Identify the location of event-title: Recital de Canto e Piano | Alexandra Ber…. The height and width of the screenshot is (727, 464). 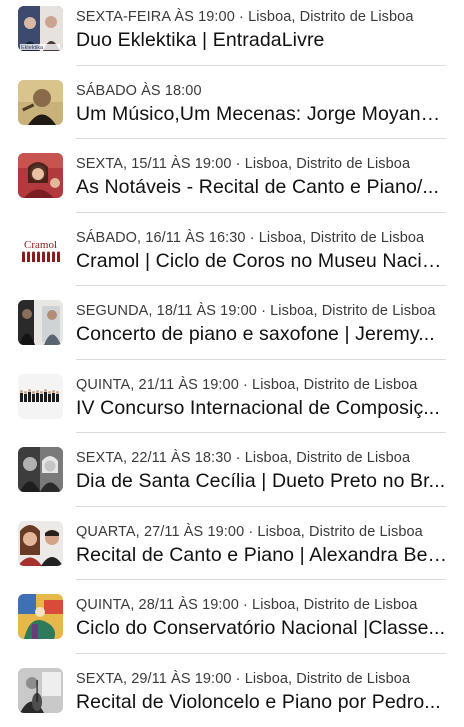
(262, 555).